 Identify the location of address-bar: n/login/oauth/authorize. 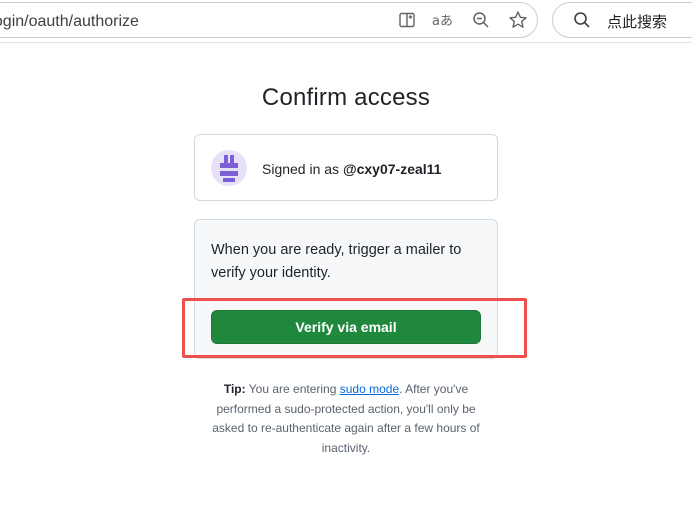
(269, 20).